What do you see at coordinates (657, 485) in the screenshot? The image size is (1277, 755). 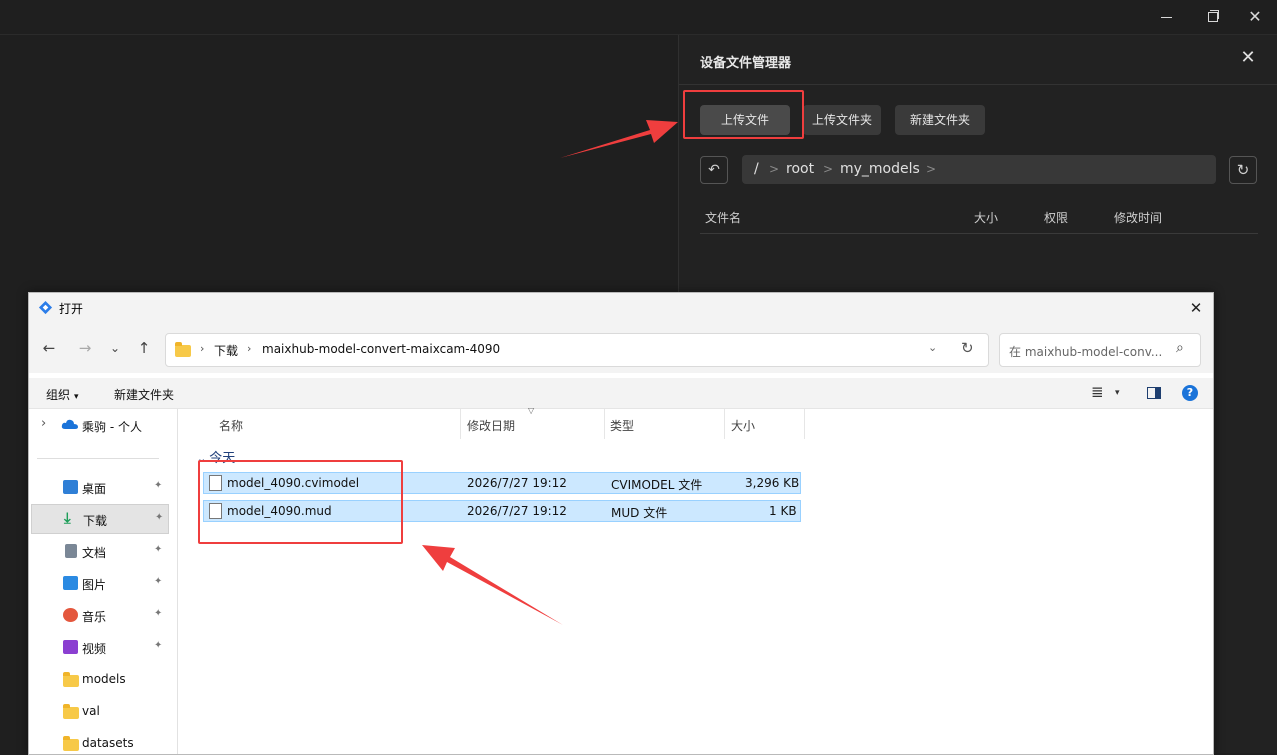 I see `file-type: CVIMODEL 文件` at bounding box center [657, 485].